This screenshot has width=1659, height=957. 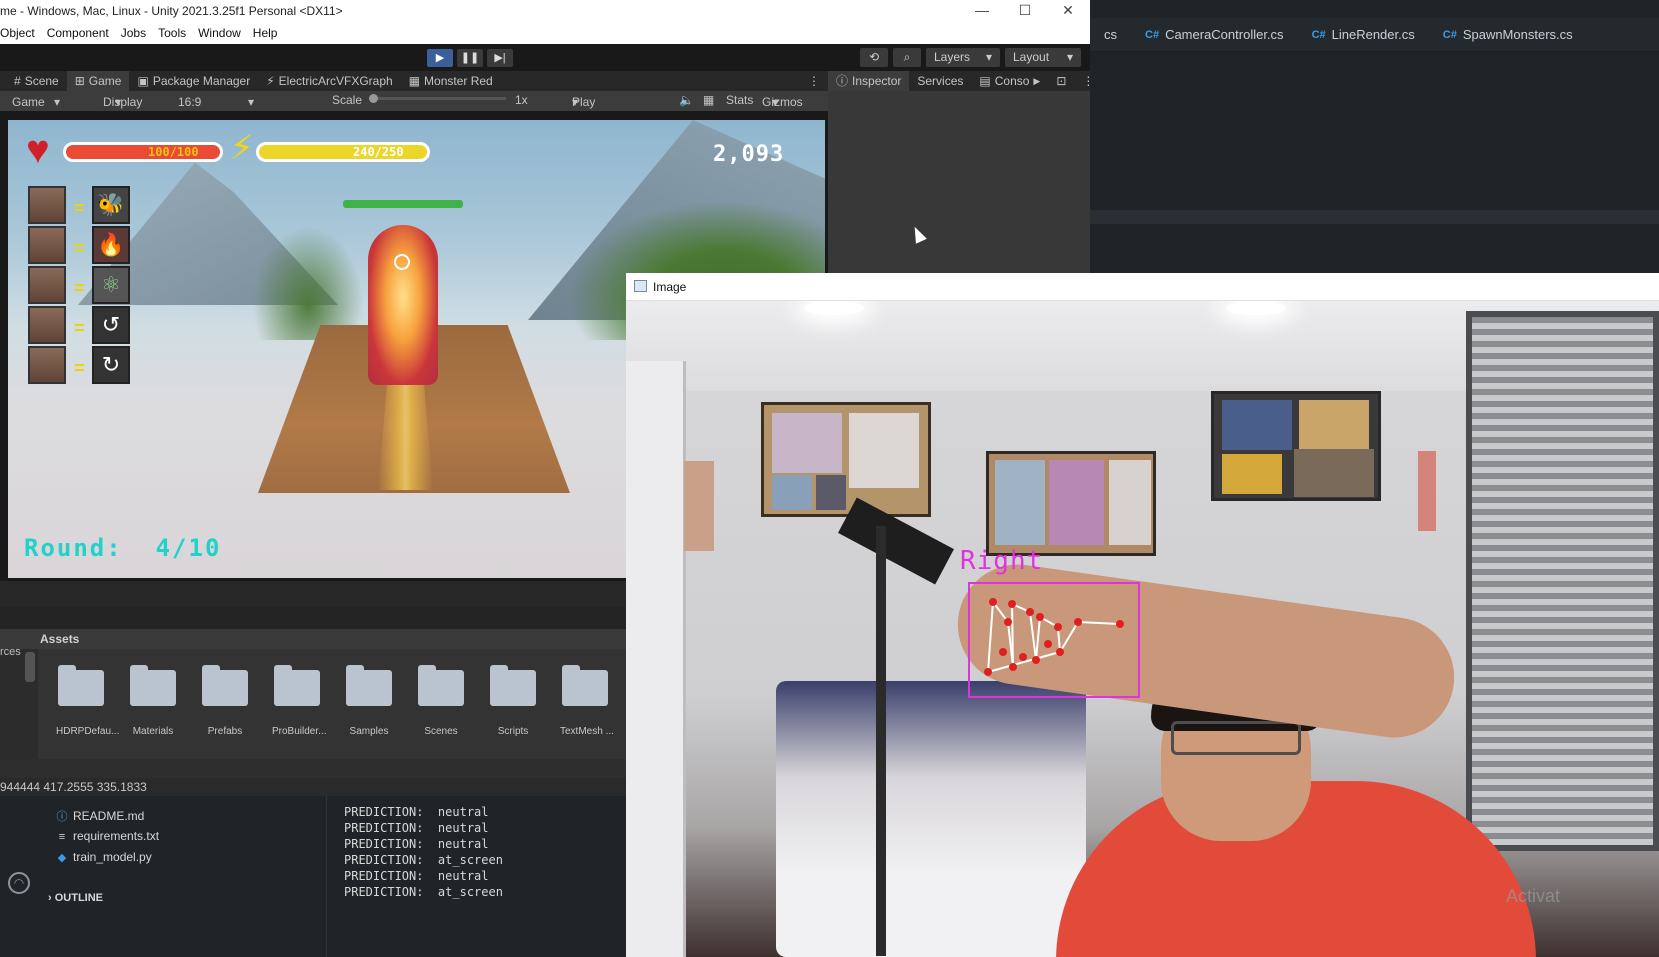 I want to click on pause-button: ❚❚, so click(x=470, y=58).